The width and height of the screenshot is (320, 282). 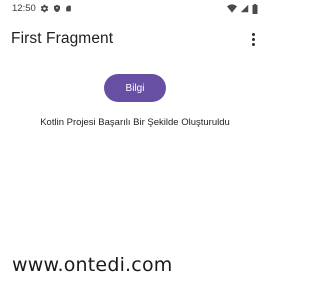 I want to click on wifi-icon, so click(x=232, y=8).